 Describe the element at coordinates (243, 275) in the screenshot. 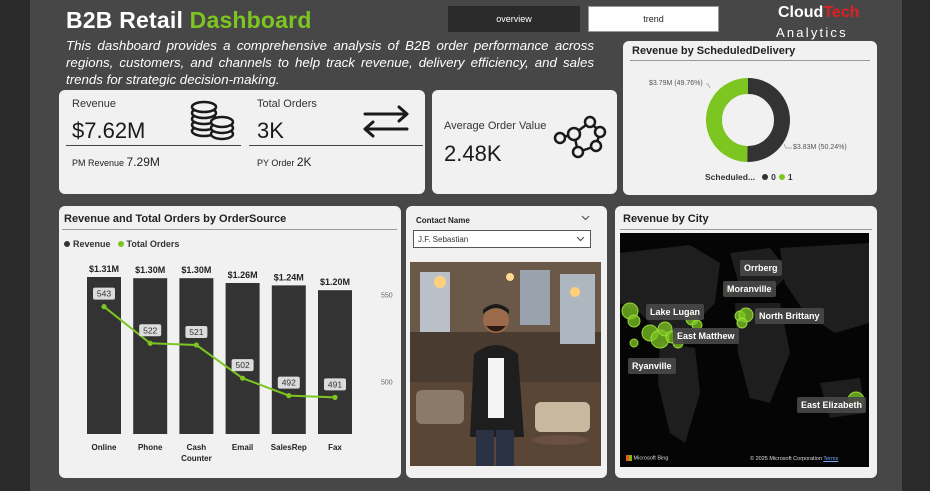

I see `bar-value-label: $1.26M` at that location.